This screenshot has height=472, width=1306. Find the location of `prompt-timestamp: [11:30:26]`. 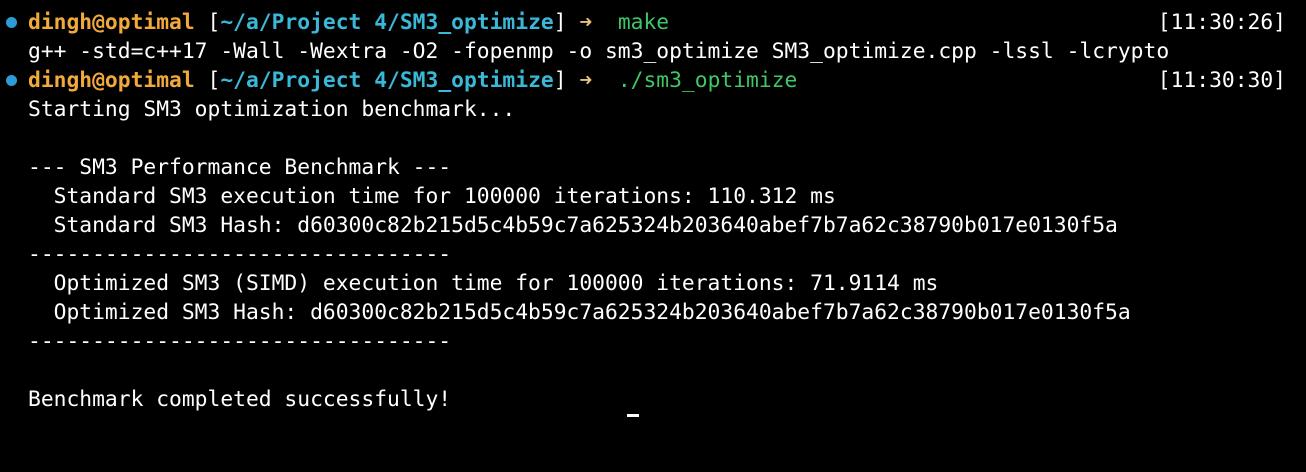

prompt-timestamp: [11:30:26] is located at coordinates (1221, 22).